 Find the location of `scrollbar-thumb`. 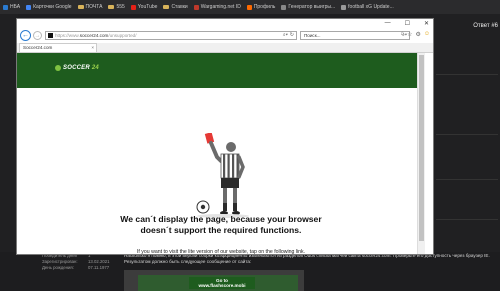

scrollbar-thumb is located at coordinates (421, 148).